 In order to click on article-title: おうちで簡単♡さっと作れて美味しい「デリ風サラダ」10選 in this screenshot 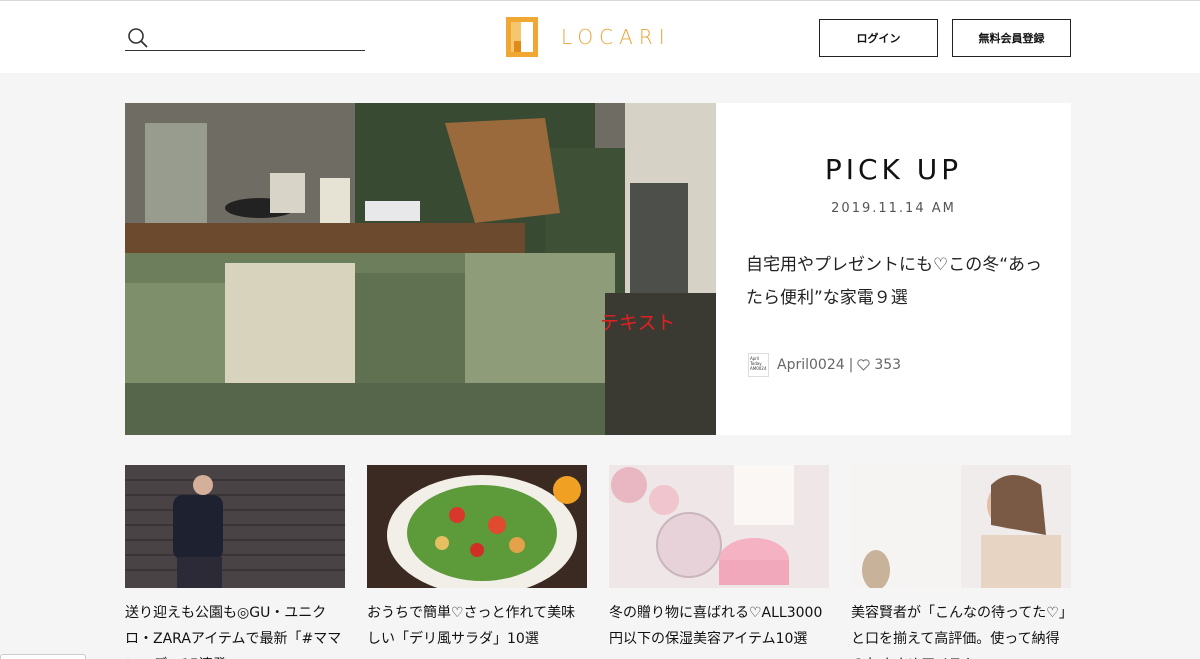, I will do `click(477, 629)`.